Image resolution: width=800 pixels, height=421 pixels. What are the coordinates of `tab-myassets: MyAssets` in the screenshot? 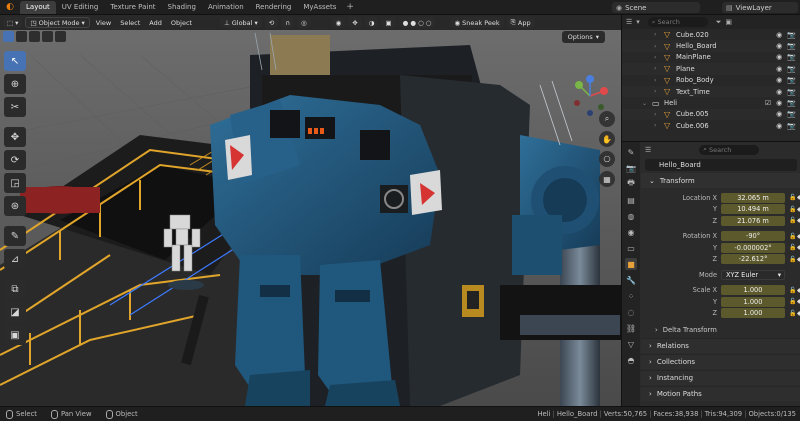 It's located at (319, 7).